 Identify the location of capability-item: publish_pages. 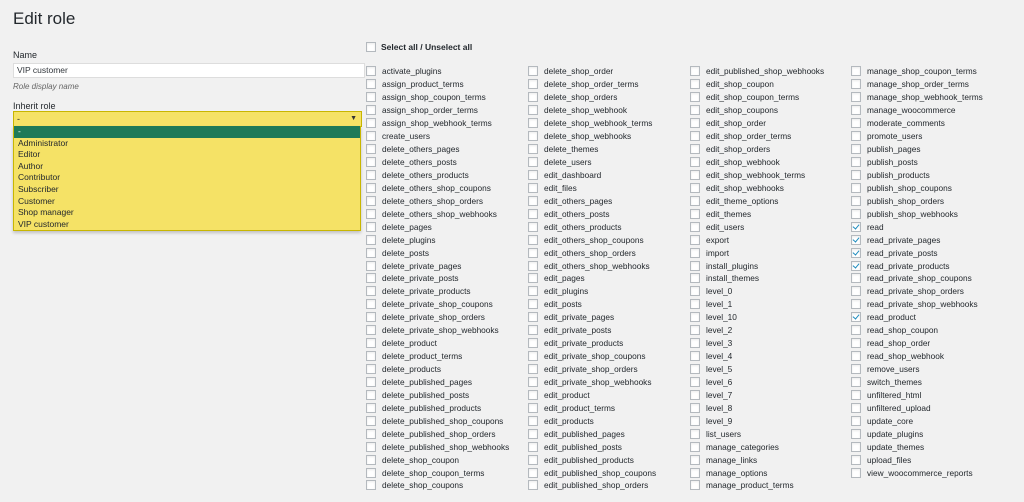
(917, 149).